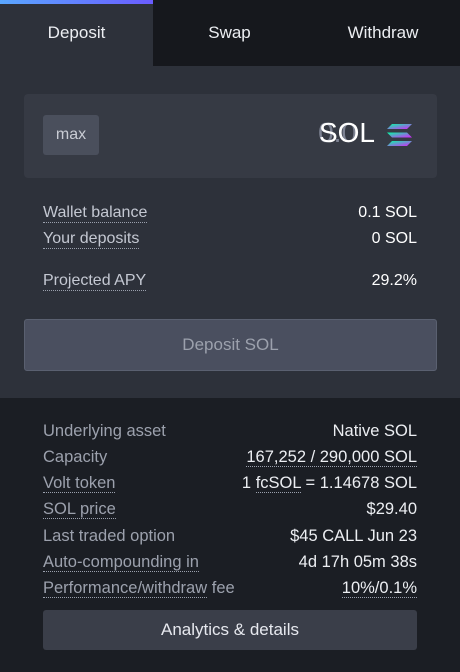 This screenshot has width=460, height=672. I want to click on volt-token-rate: = 1.14678 SOL, so click(361, 482).